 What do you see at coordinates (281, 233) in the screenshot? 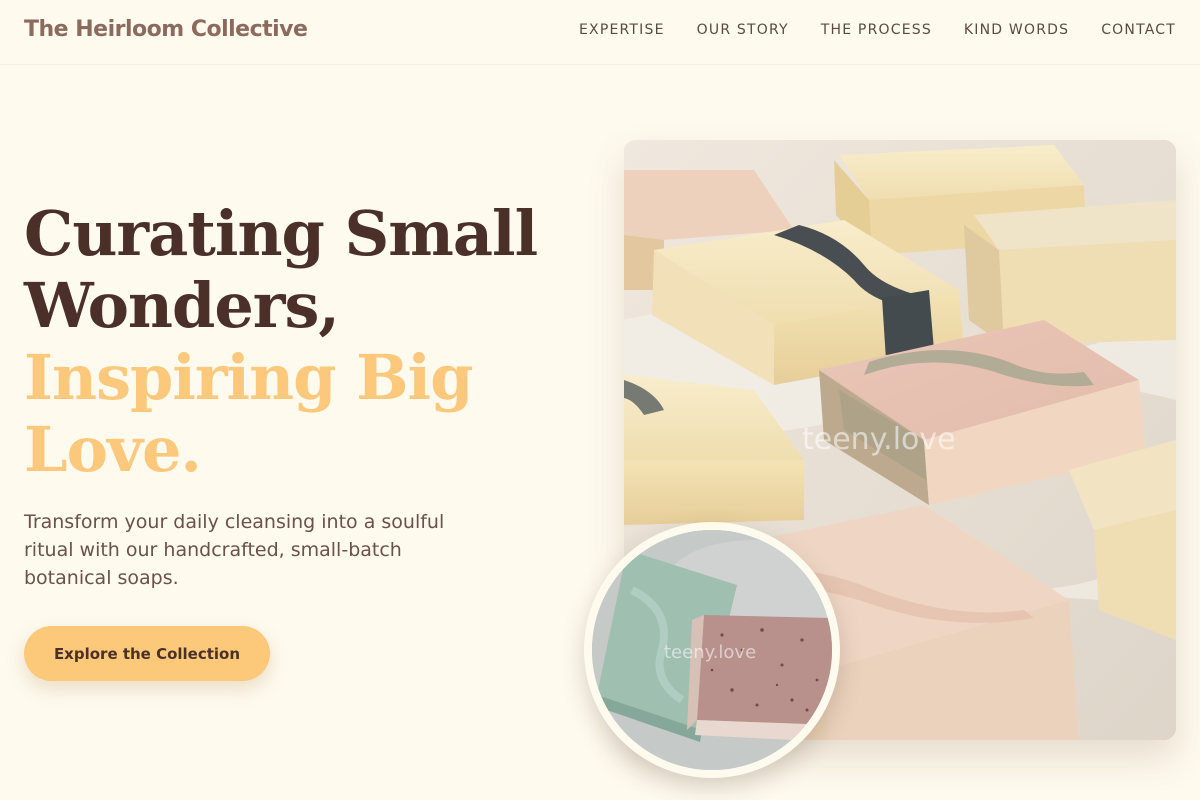
I see `headline-line-1: Curating Small` at bounding box center [281, 233].